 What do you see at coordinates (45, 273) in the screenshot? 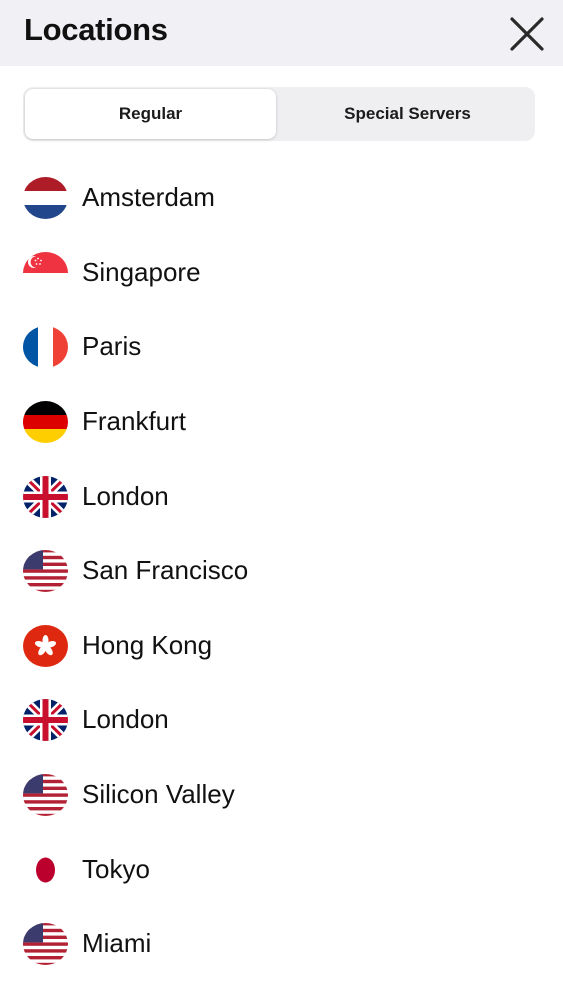
I see `singapore-flag-icon` at bounding box center [45, 273].